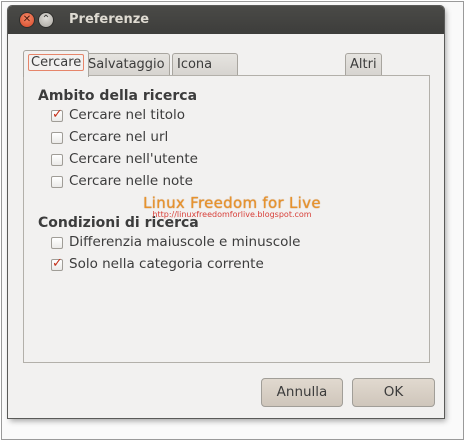  What do you see at coordinates (131, 181) in the screenshot?
I see `checkbox-label: Cercare nelle note` at bounding box center [131, 181].